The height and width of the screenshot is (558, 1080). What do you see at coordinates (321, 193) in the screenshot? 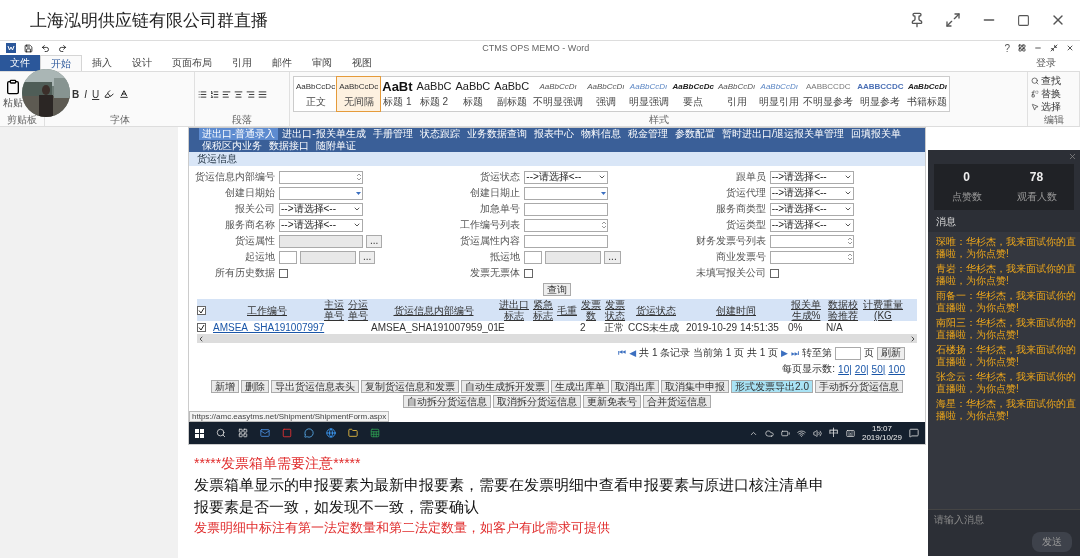
I see `date-field` at bounding box center [321, 193].